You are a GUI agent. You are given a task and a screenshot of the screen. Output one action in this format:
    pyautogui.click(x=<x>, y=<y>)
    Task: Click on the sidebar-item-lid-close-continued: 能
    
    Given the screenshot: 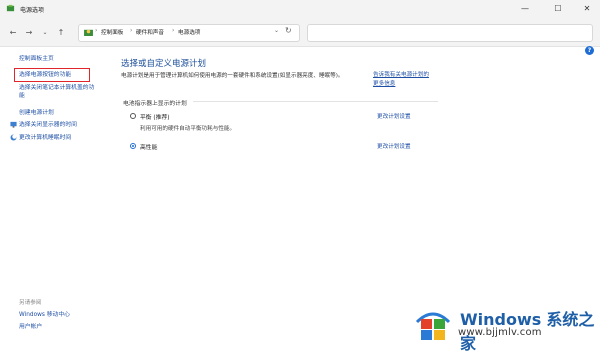 What is the action you would take?
    pyautogui.click(x=22, y=96)
    